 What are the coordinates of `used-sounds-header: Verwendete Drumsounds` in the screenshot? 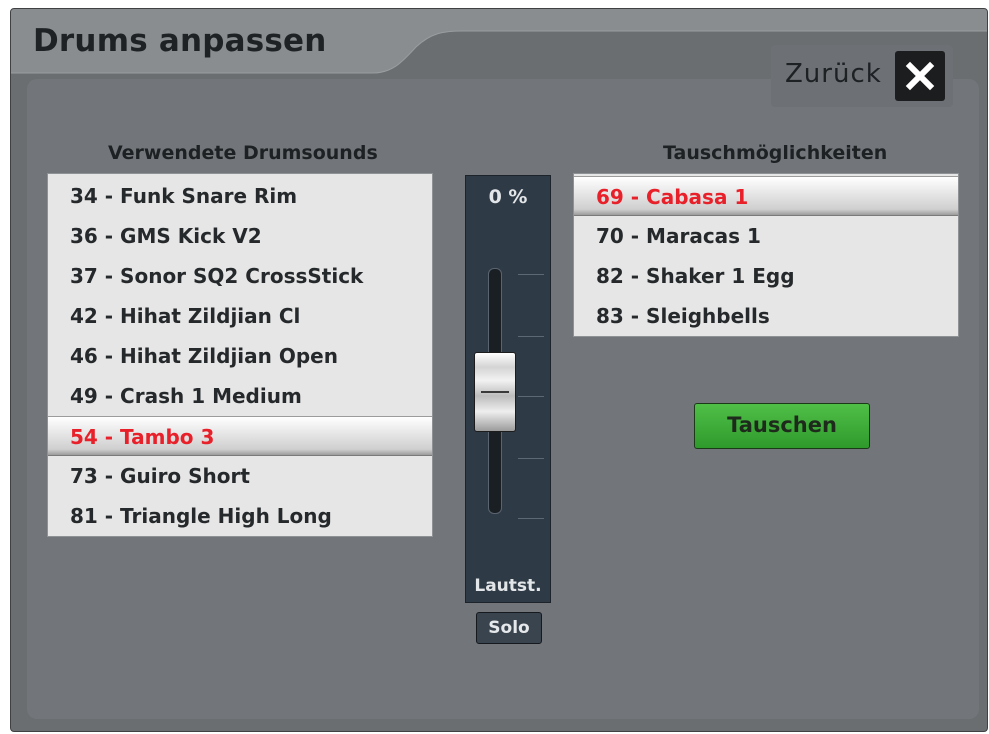 It's located at (243, 153).